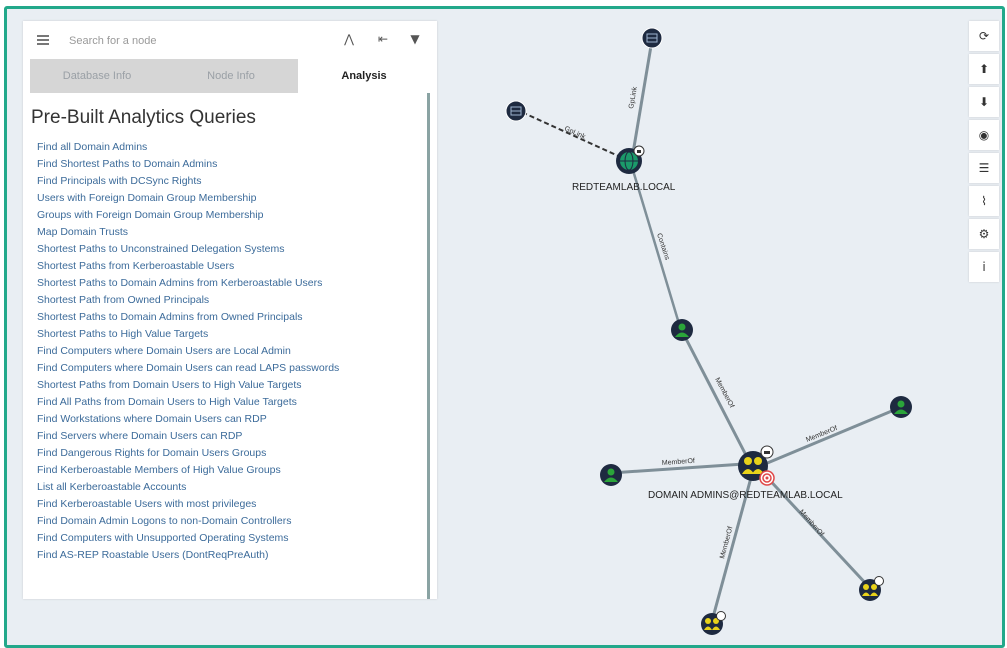 The width and height of the screenshot is (1007, 648). I want to click on upload-icon: ◉, so click(984, 135).